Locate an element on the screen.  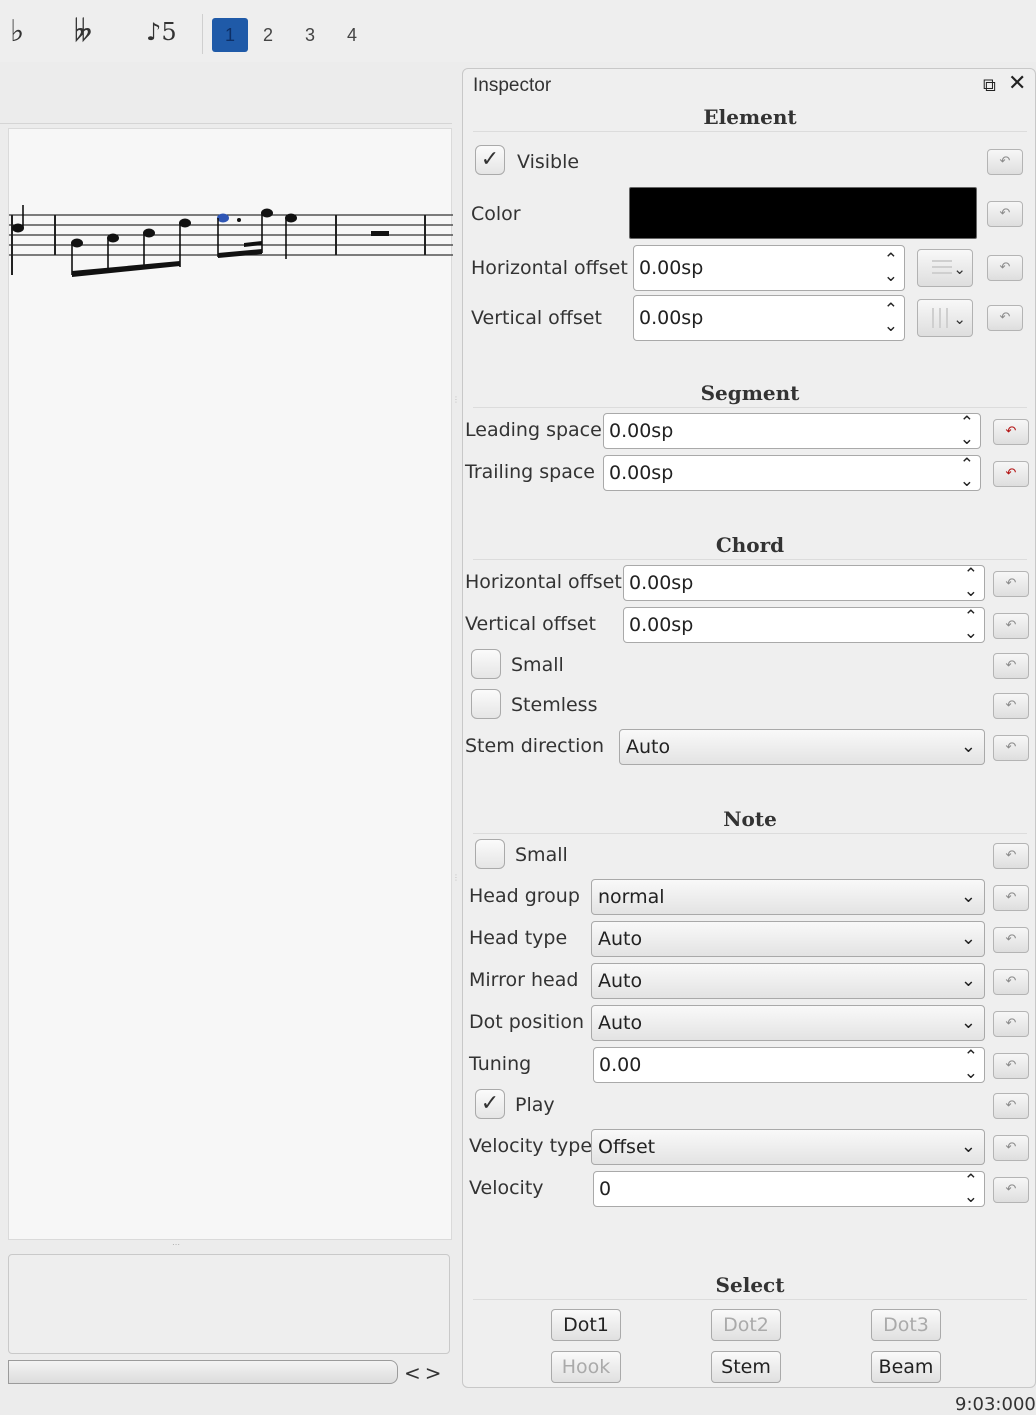
scroll-arrows: <> is located at coordinates (426, 1373).